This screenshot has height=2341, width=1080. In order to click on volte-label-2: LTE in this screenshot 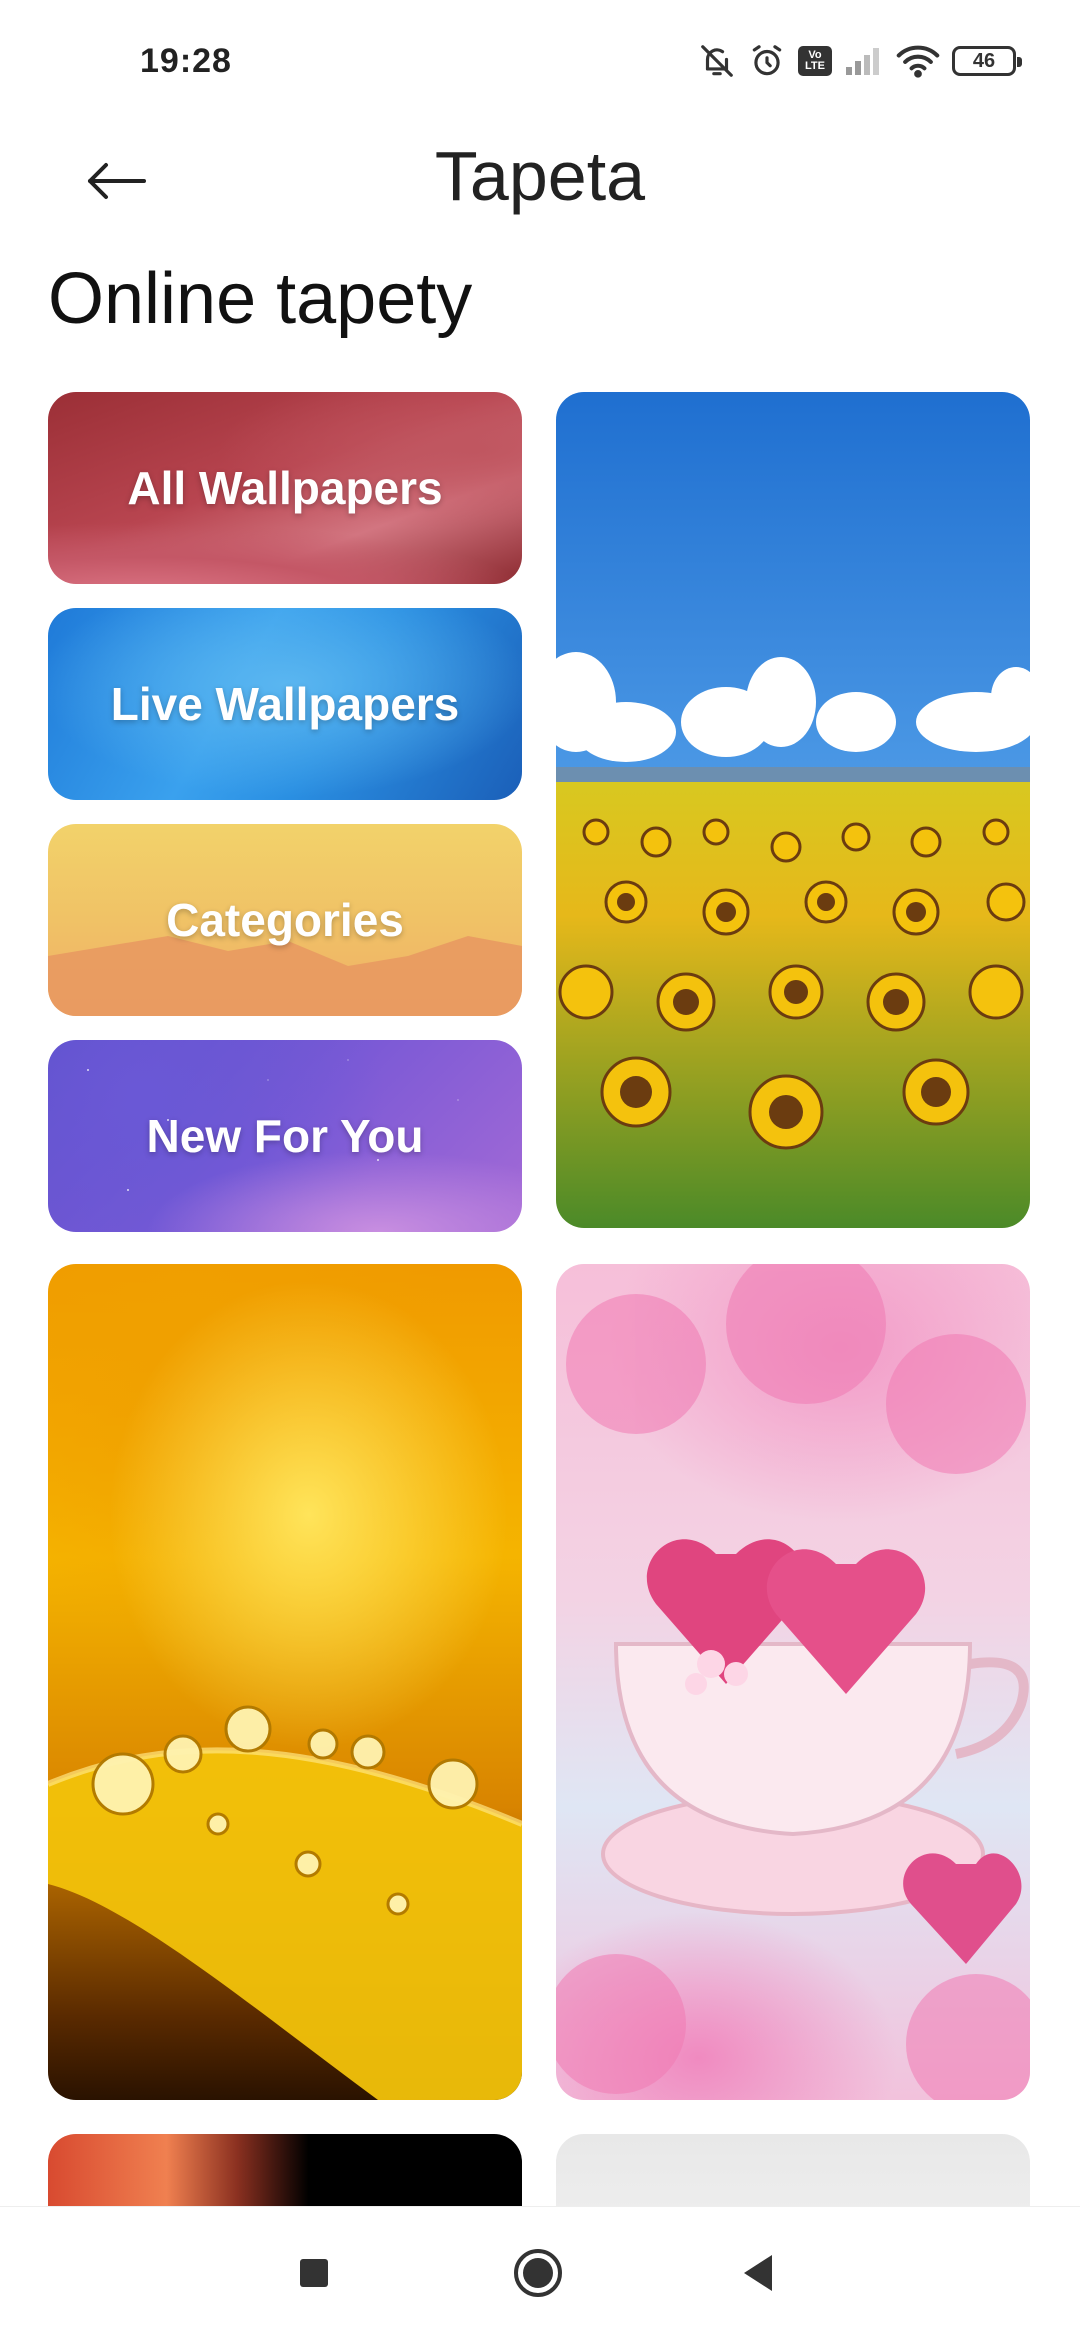, I will do `click(815, 66)`.